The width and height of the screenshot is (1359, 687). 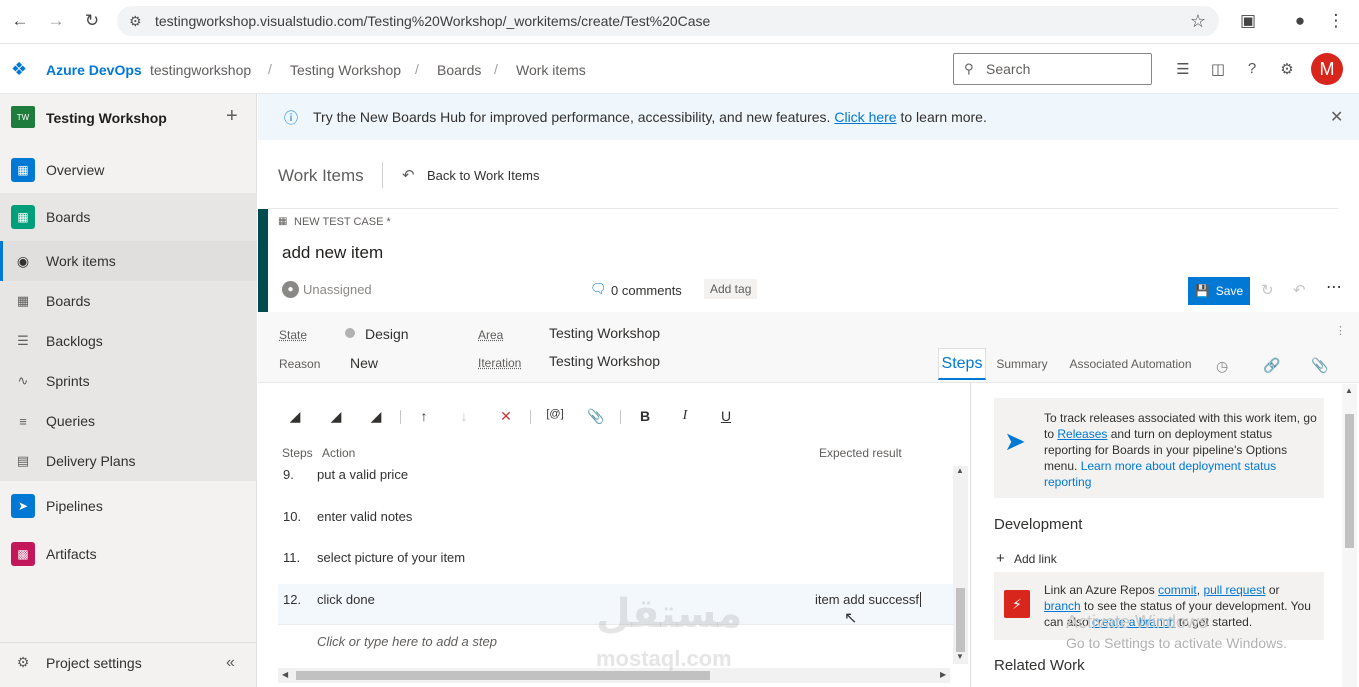 I want to click on banner-link: Click here, so click(x=865, y=117).